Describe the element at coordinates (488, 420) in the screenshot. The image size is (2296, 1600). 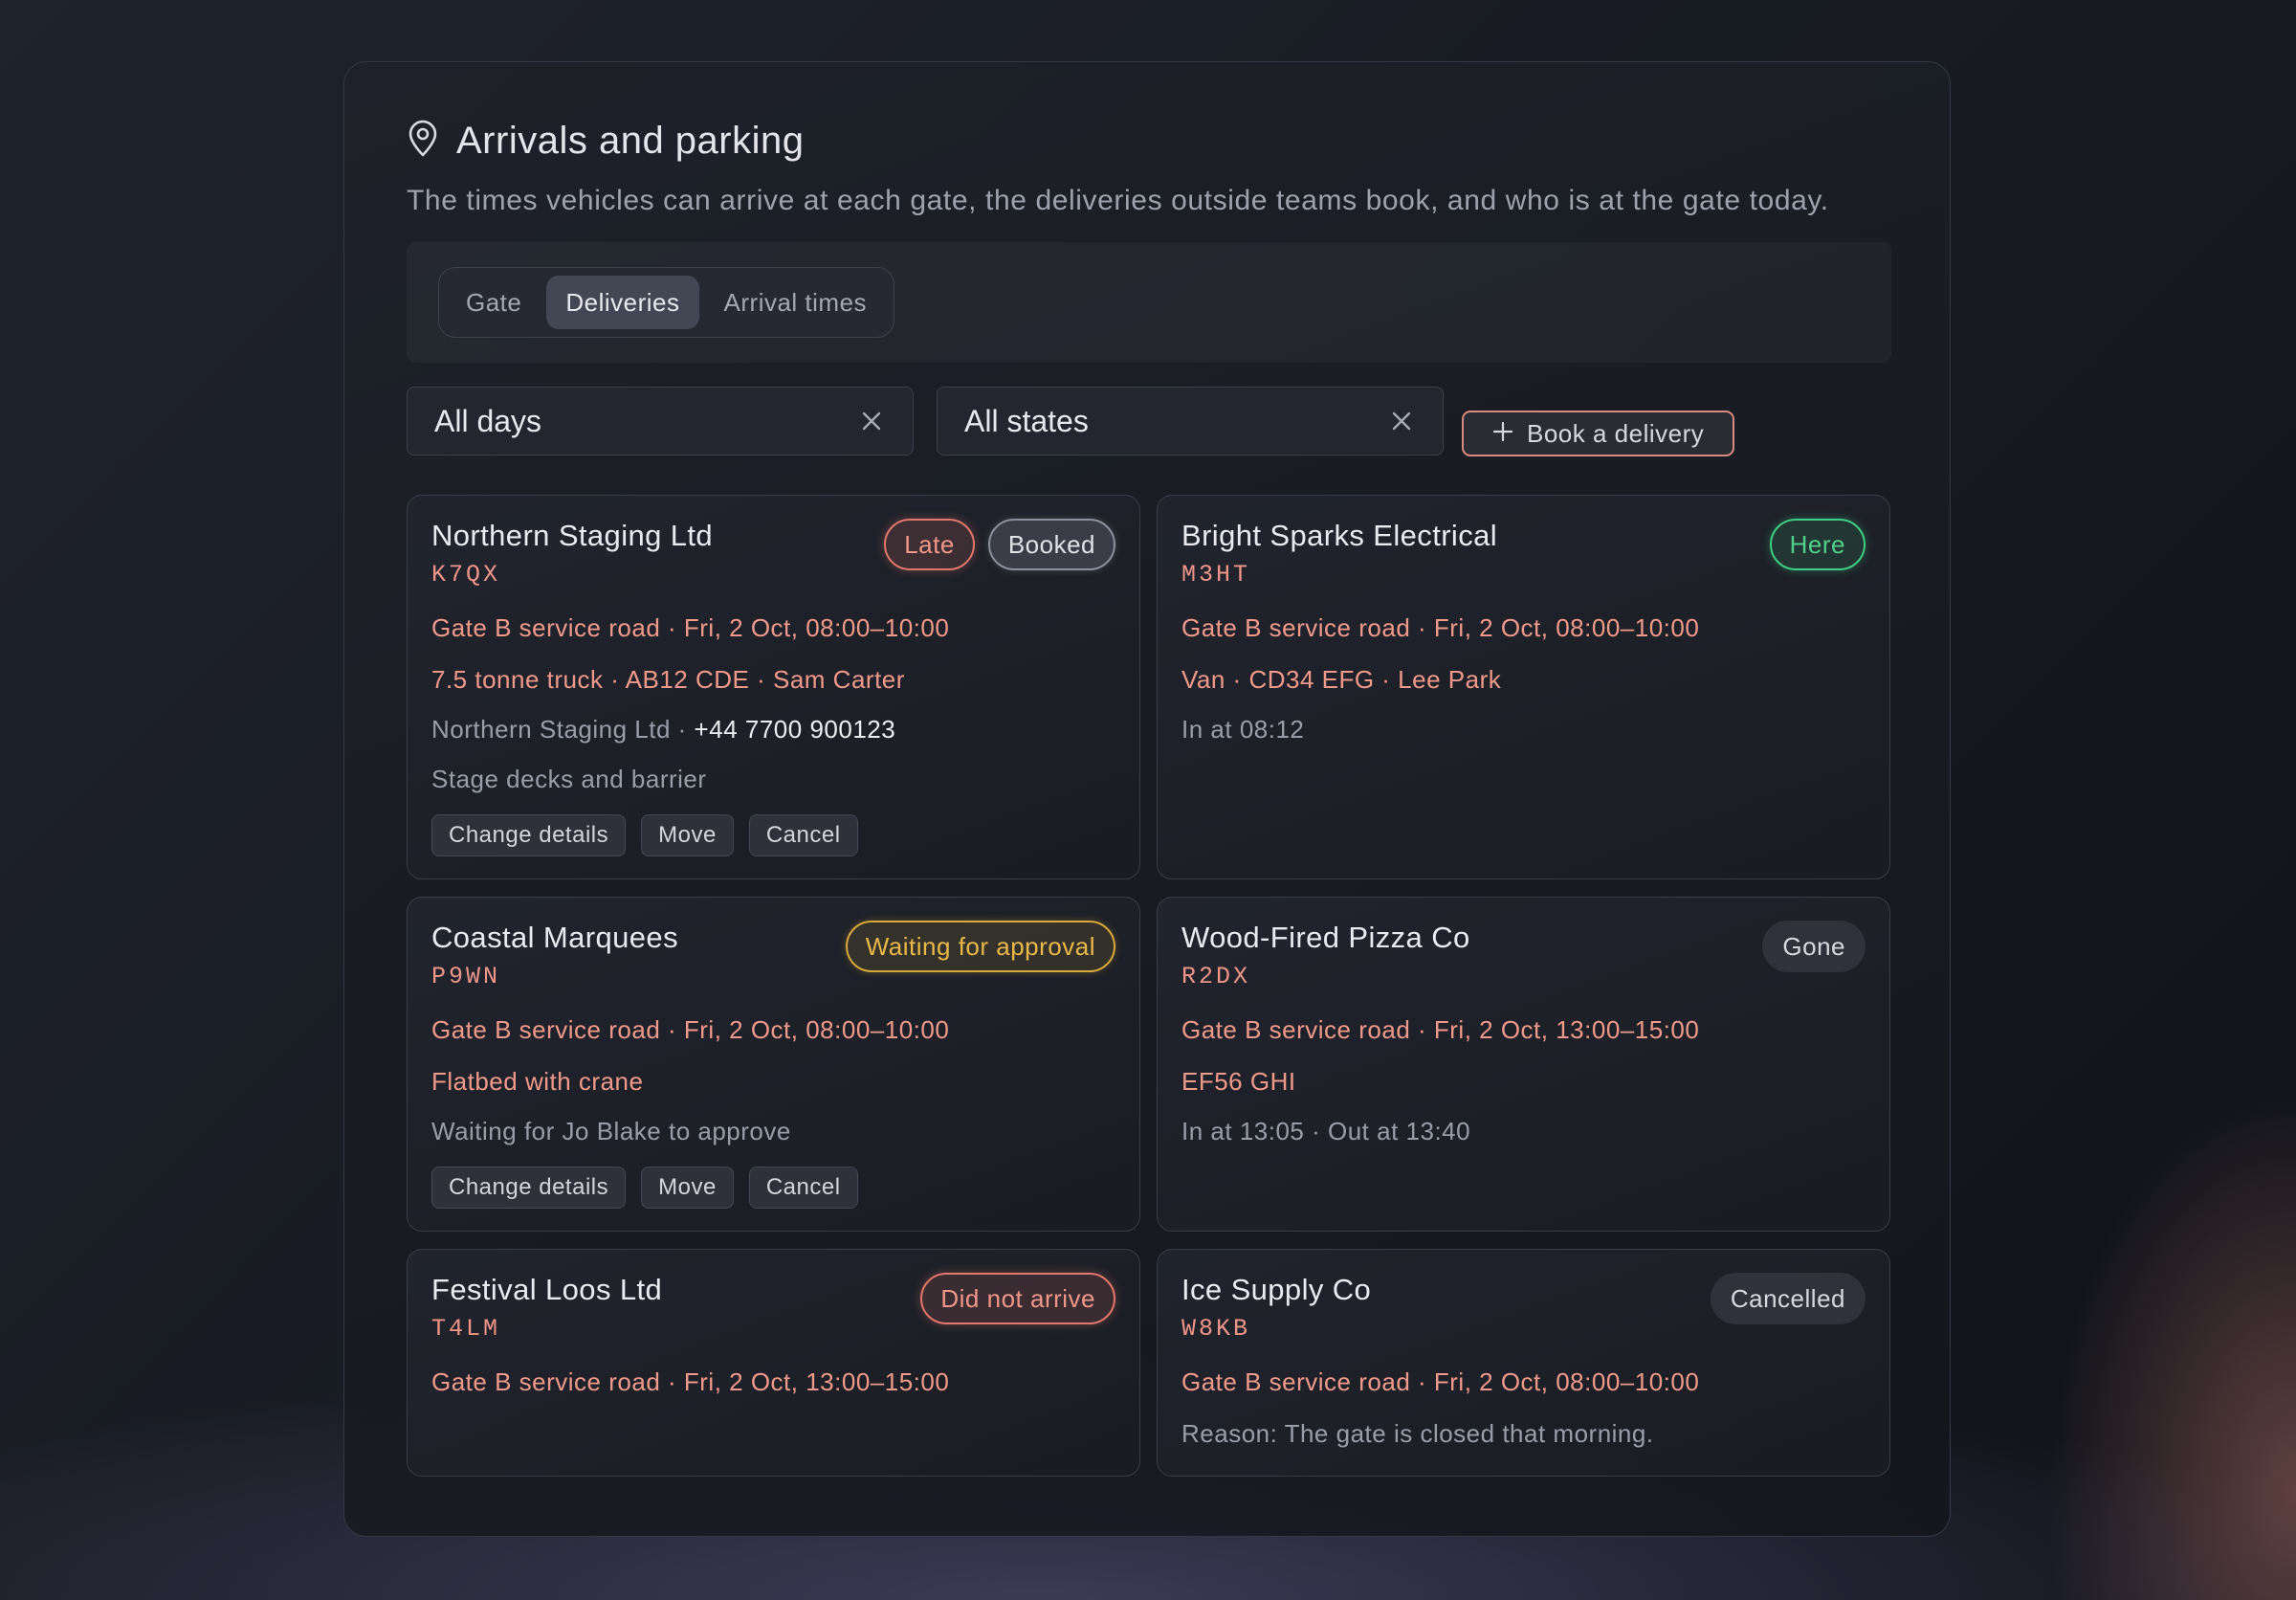
I see `day-filter-value: All days` at that location.